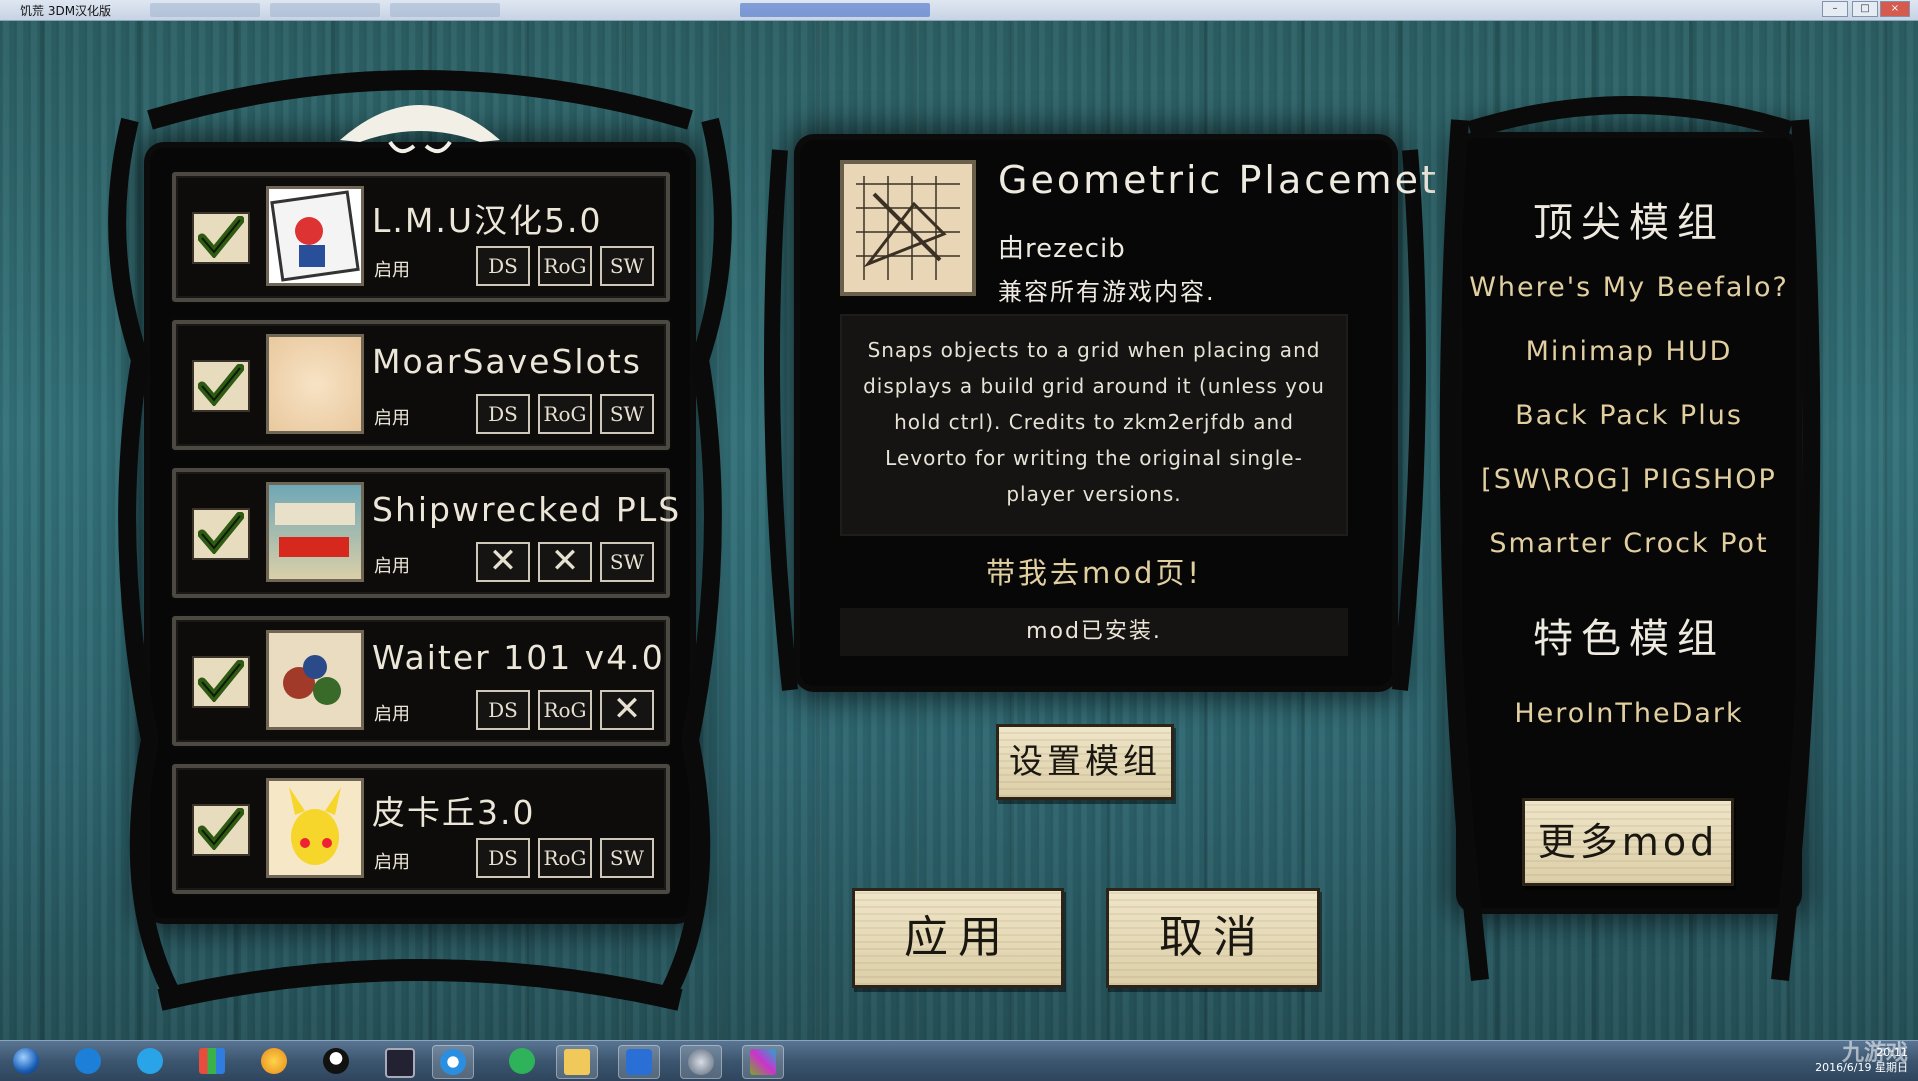 The image size is (1918, 1081). What do you see at coordinates (1629, 351) in the screenshot?
I see `top-mod-link: Minimap HUD` at bounding box center [1629, 351].